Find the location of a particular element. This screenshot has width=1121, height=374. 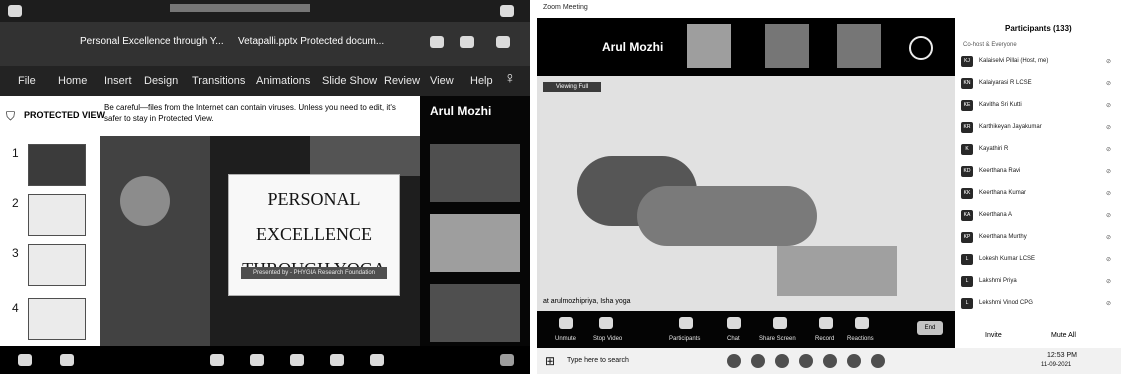

participant-name: Keerthana Kumar is located at coordinates (1003, 193).